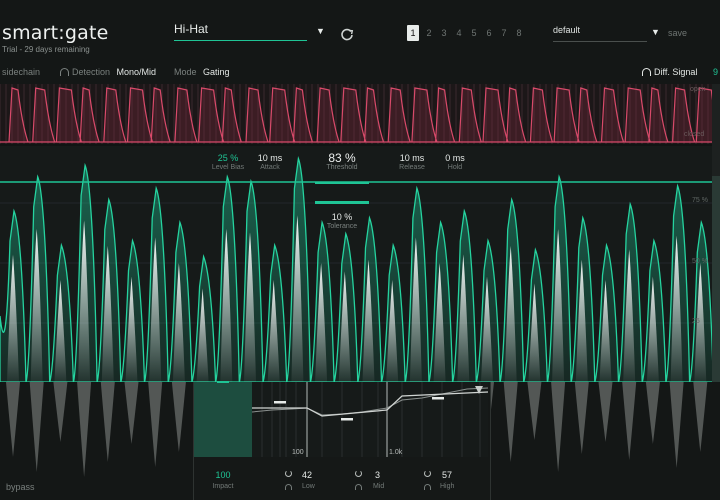 The image size is (720, 500). What do you see at coordinates (342, 167) in the screenshot?
I see `threshold-label: Threshold` at bounding box center [342, 167].